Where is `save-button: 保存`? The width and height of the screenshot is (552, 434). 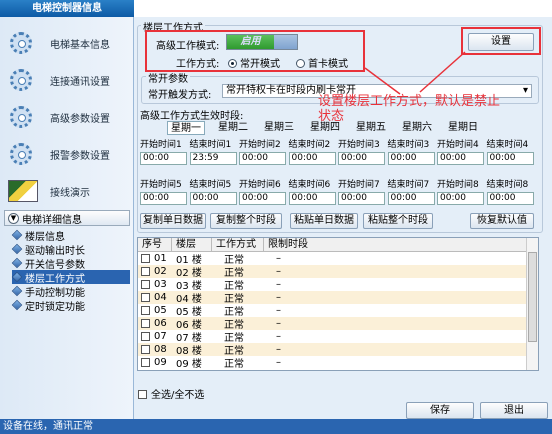
save-button: 保存 is located at coordinates (440, 410).